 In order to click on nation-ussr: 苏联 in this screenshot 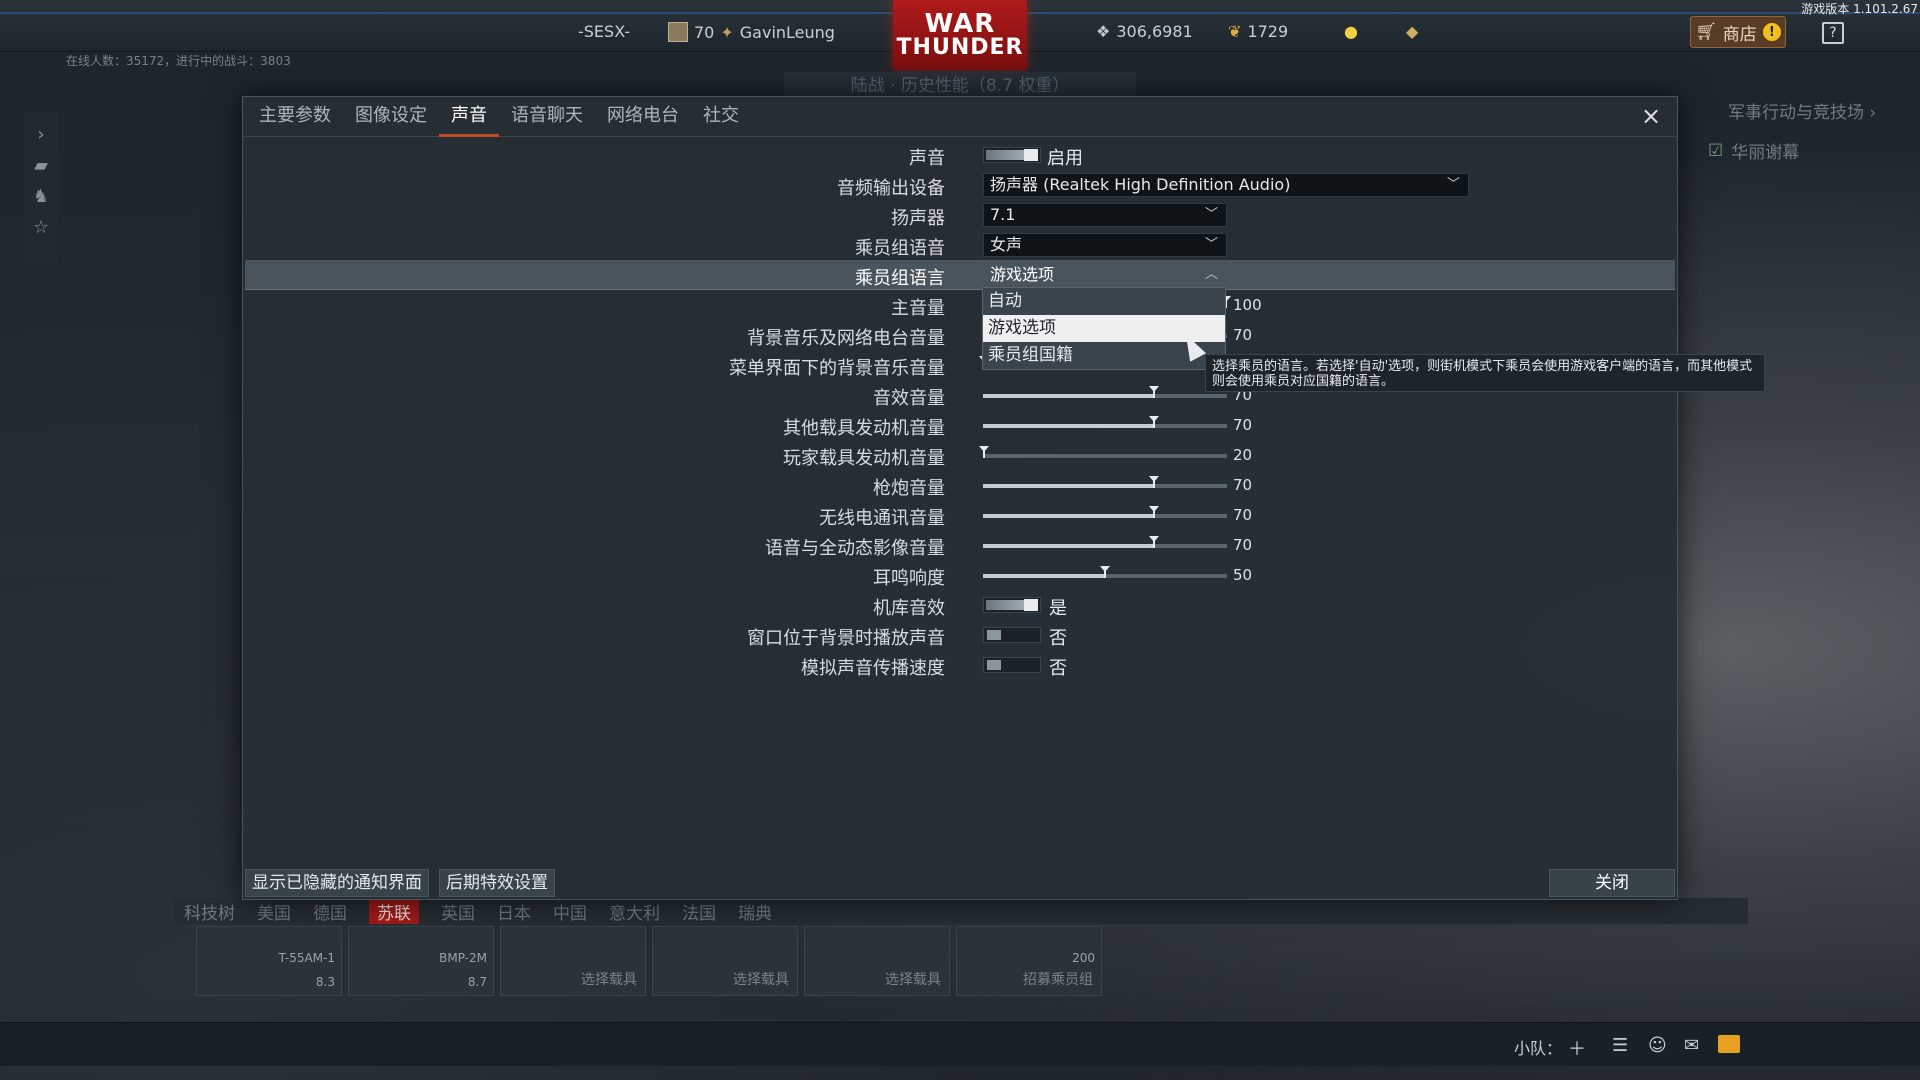, I will do `click(394, 911)`.